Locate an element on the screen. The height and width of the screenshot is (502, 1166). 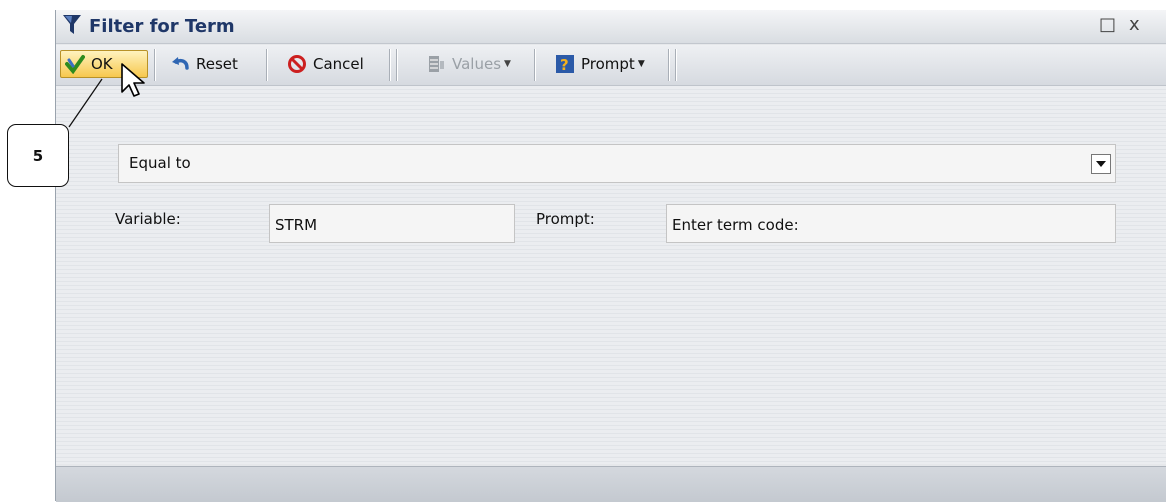
ok-label: OK is located at coordinates (102, 64).